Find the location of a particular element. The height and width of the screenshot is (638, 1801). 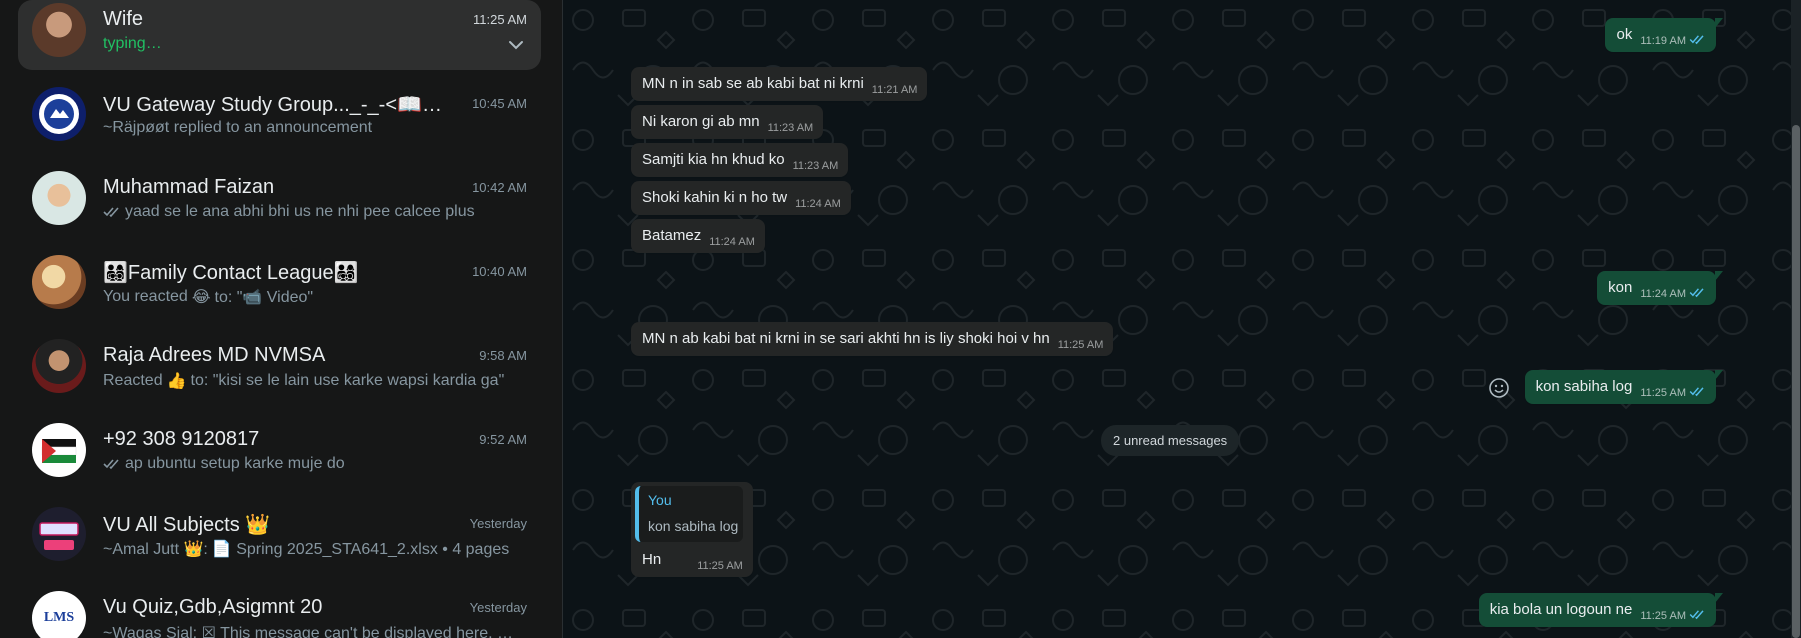

chat-preview: You reacted 😂 to: "📹 Video" is located at coordinates (208, 297).